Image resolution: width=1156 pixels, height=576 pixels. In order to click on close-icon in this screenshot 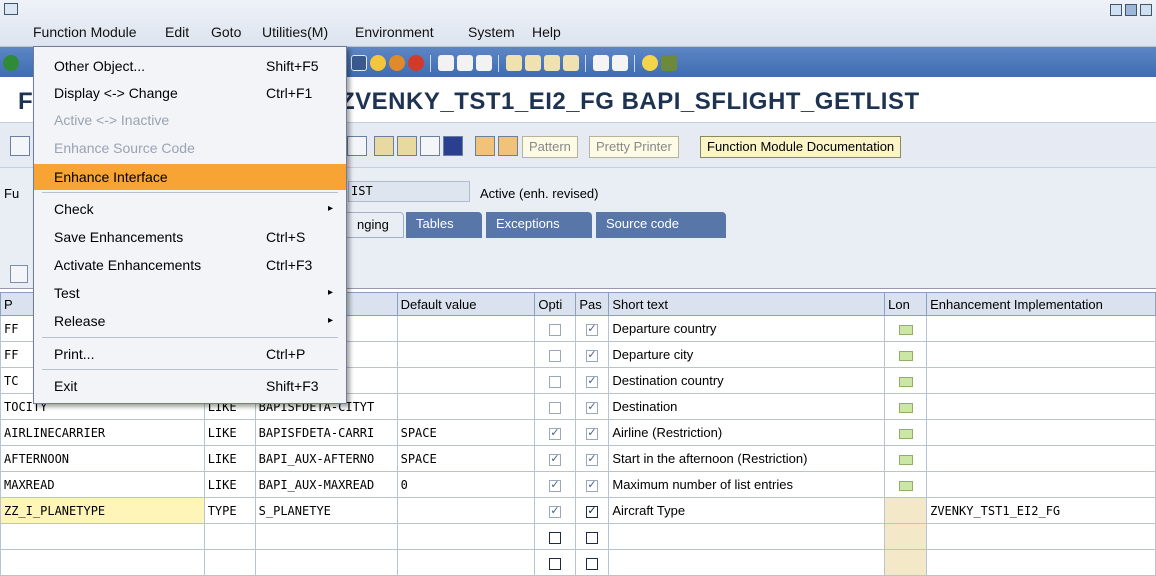, I will do `click(1146, 10)`.